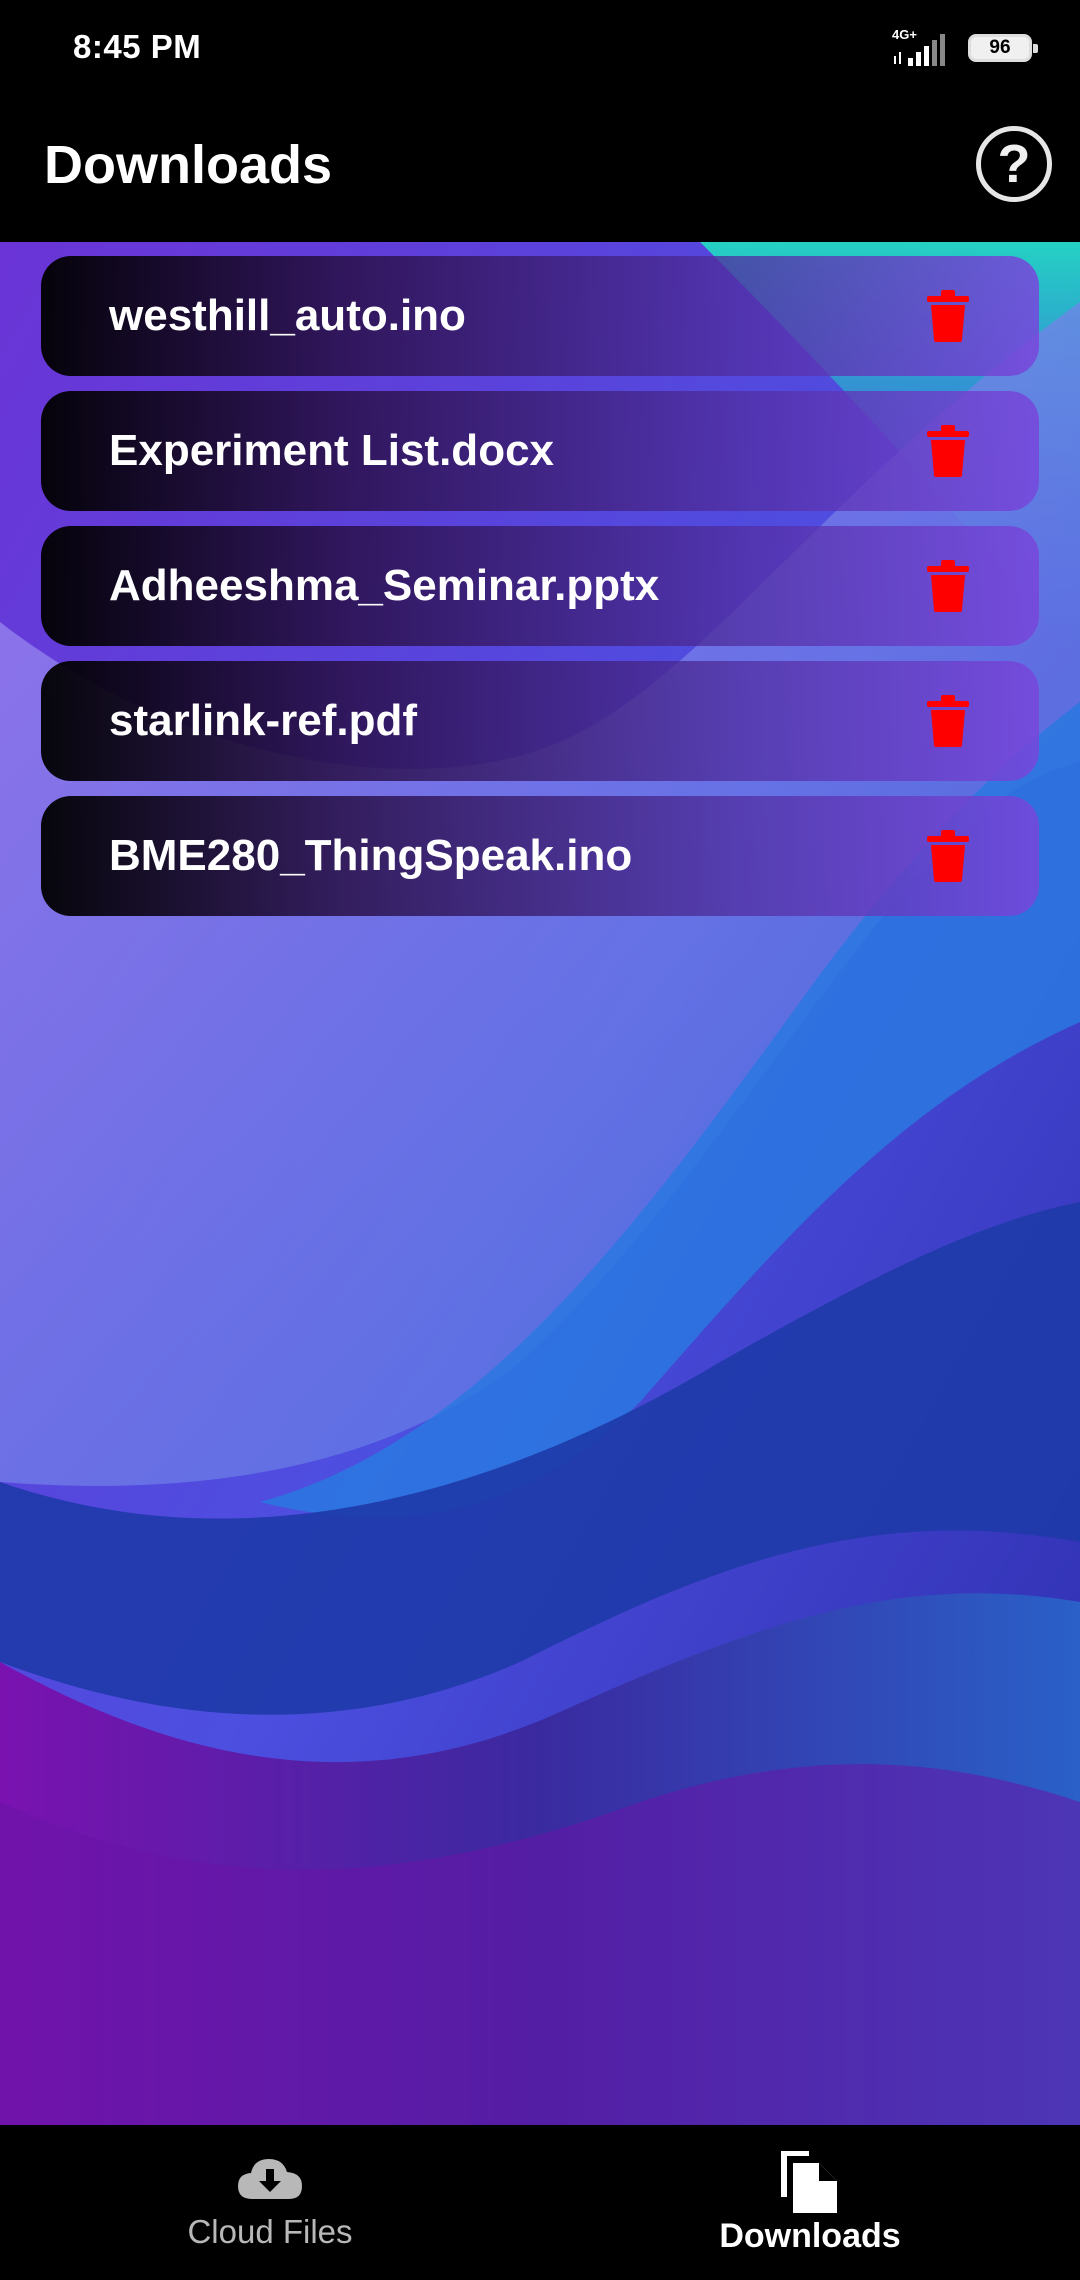  Describe the element at coordinates (137, 46) in the screenshot. I see `status-time: 8:45 PM` at that location.